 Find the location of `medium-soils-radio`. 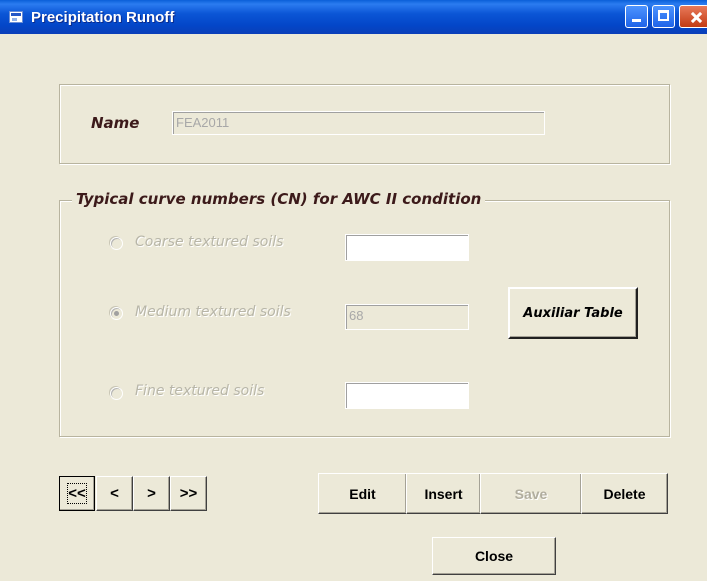

medium-soils-radio is located at coordinates (116, 313).